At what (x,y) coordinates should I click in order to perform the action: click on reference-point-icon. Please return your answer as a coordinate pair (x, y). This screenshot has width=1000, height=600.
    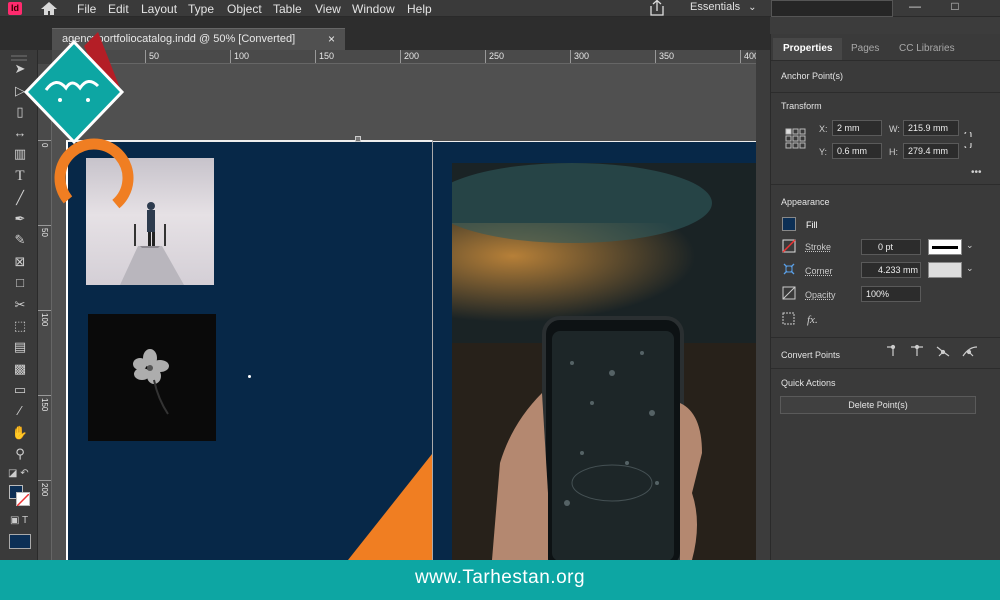
    Looking at the image, I should click on (796, 139).